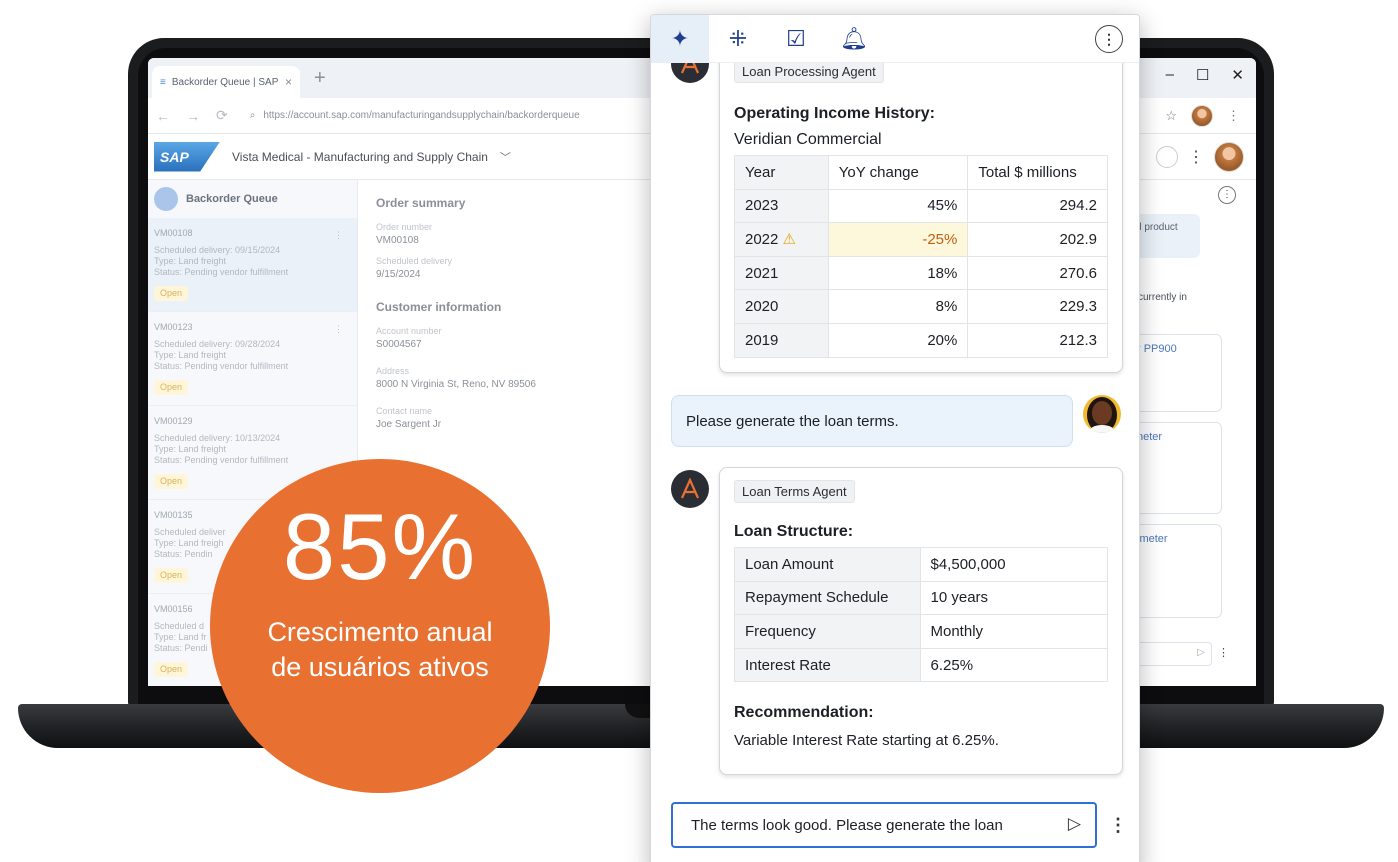  What do you see at coordinates (1237, 75) in the screenshot?
I see `close-window-icon: ✕` at bounding box center [1237, 75].